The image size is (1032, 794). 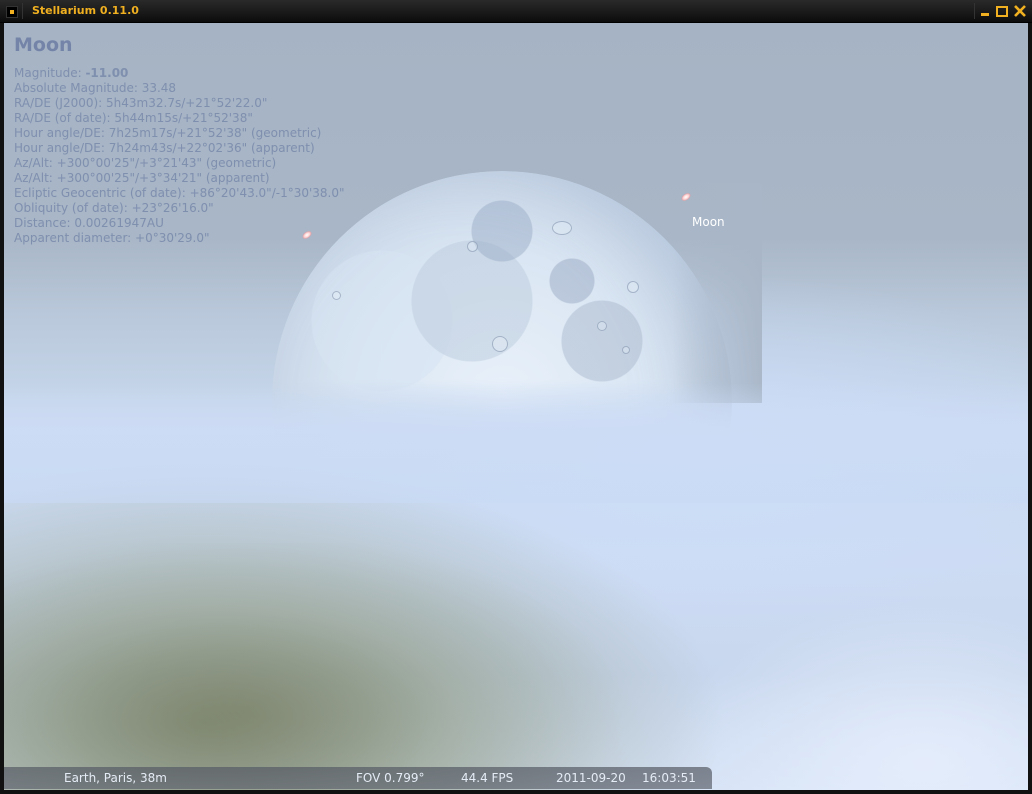 What do you see at coordinates (516, 11) in the screenshot?
I see `title-bar: Stellarium 0.11.0` at bounding box center [516, 11].